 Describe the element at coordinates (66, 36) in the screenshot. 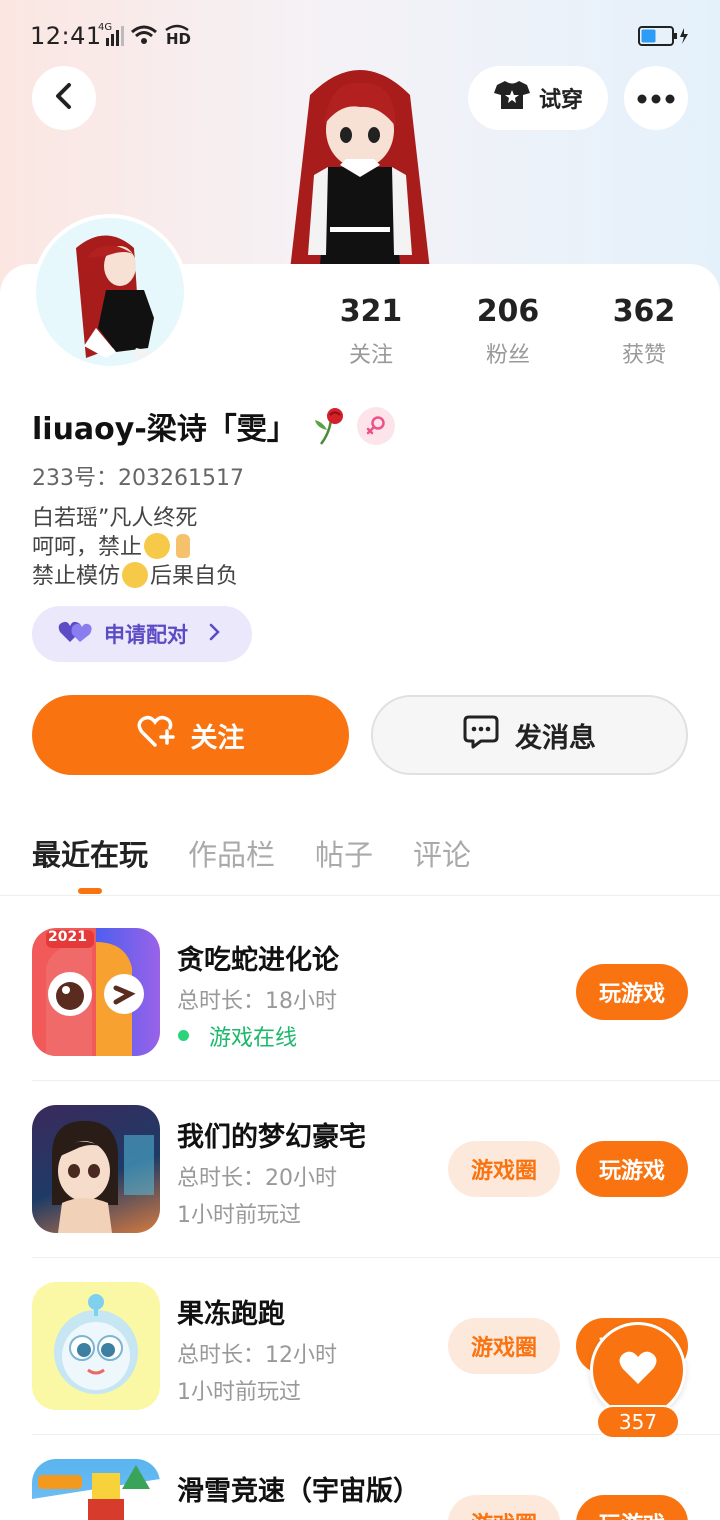

I see `status-time: 12:41` at that location.